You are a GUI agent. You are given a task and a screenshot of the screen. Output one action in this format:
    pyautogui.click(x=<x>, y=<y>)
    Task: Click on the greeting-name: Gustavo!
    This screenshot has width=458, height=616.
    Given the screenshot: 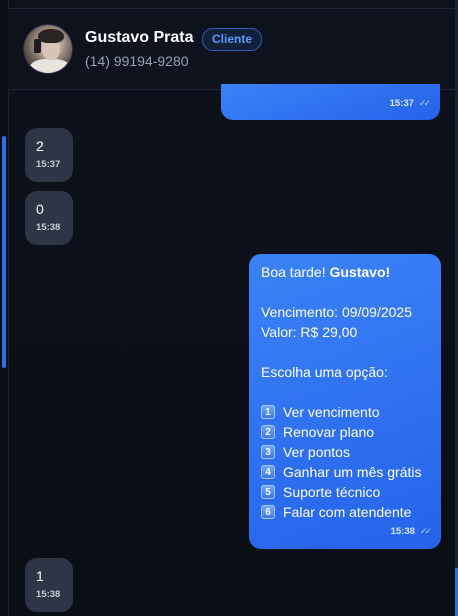 What is the action you would take?
    pyautogui.click(x=360, y=272)
    